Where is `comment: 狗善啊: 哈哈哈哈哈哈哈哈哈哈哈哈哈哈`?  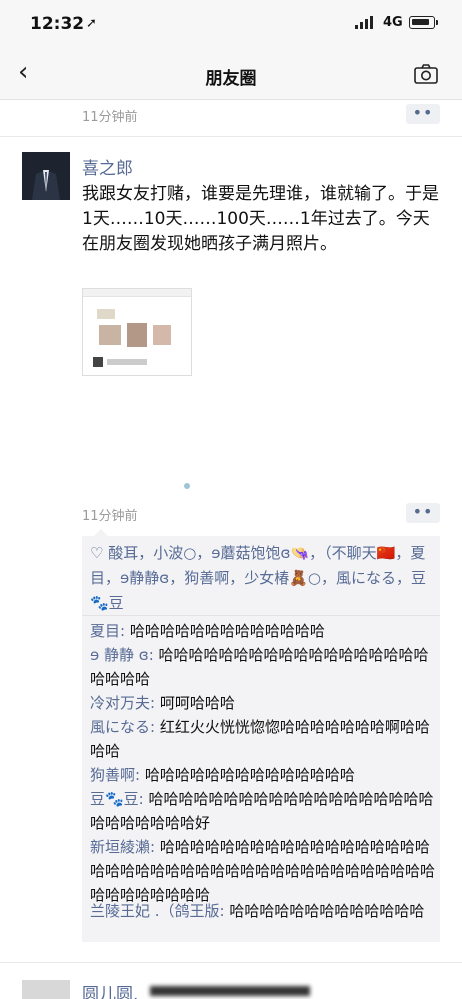
comment: 狗善啊: 哈哈哈哈哈哈哈哈哈哈哈哈哈哈 is located at coordinates (263, 775).